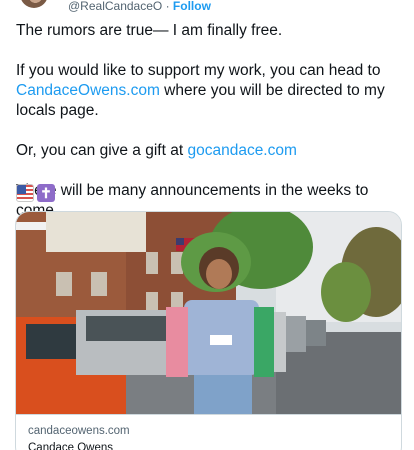  I want to click on latin-cross-icon: ✝, so click(46, 193).